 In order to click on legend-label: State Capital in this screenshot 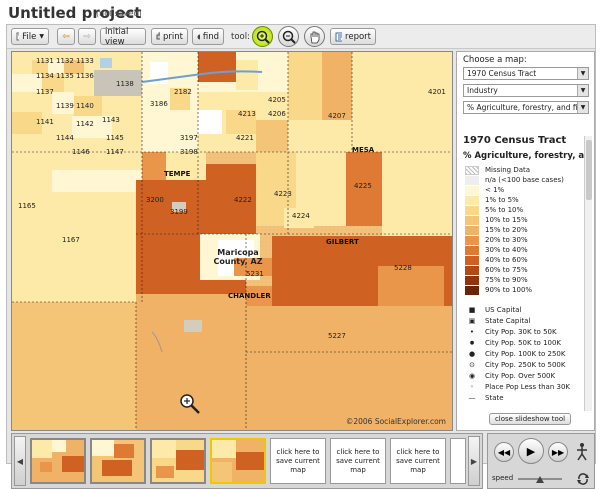, I will do `click(508, 321)`.